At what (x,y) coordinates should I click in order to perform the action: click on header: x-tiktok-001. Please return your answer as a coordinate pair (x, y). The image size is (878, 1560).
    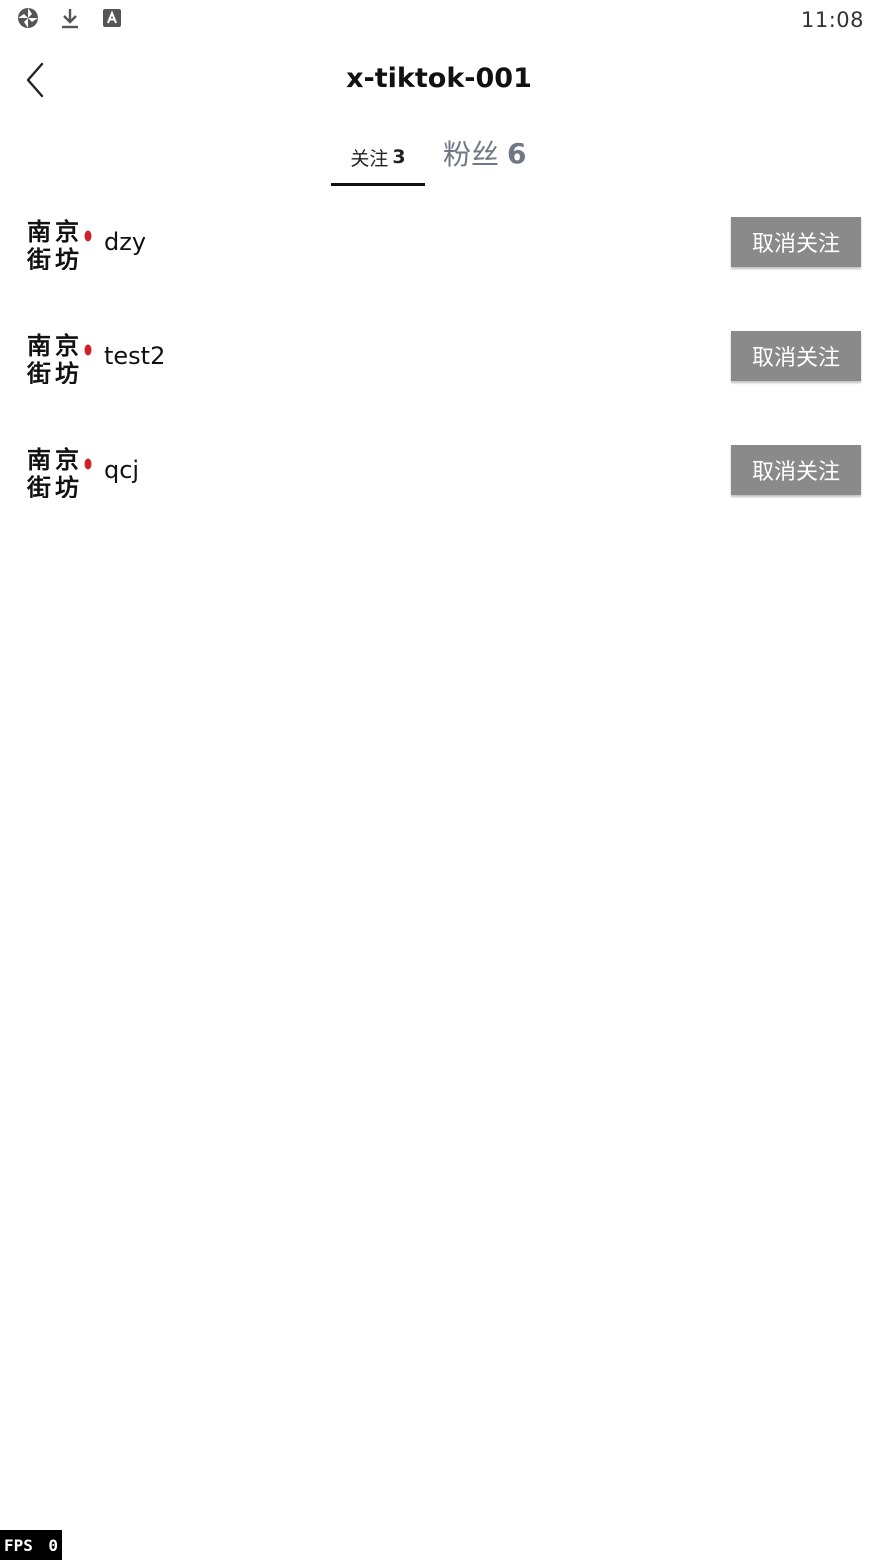
    Looking at the image, I should click on (439, 82).